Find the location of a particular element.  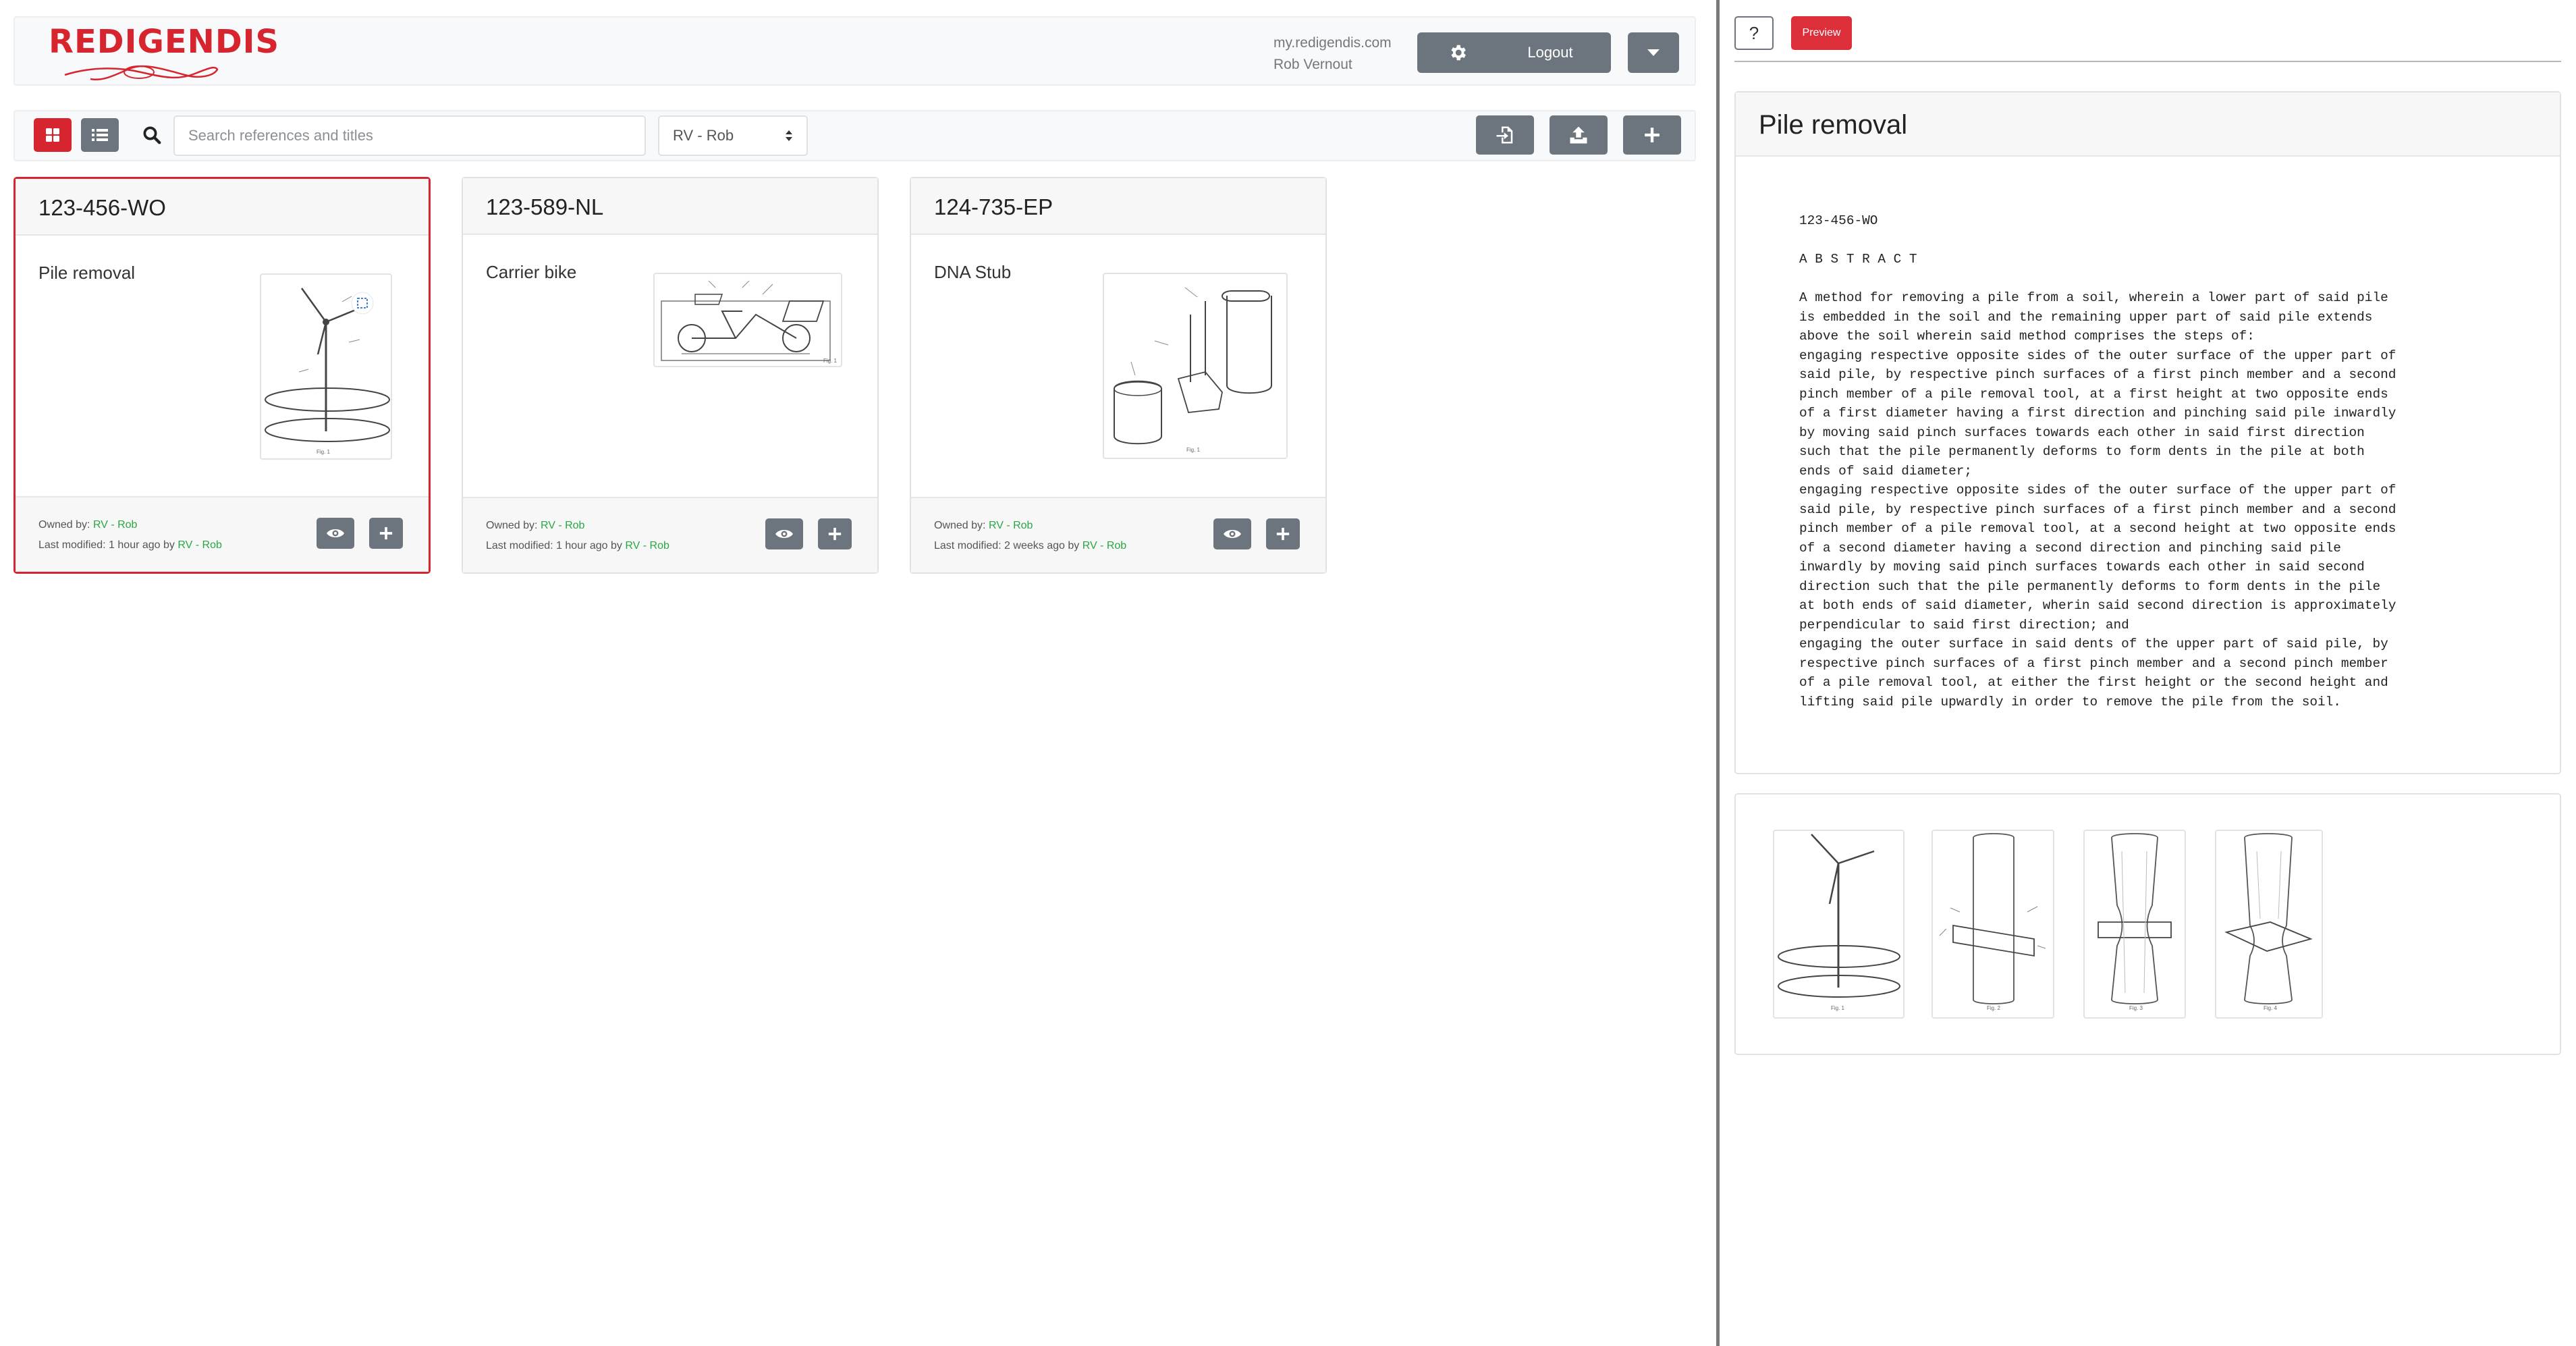

logo: REDIGENDIS is located at coordinates (157, 53).